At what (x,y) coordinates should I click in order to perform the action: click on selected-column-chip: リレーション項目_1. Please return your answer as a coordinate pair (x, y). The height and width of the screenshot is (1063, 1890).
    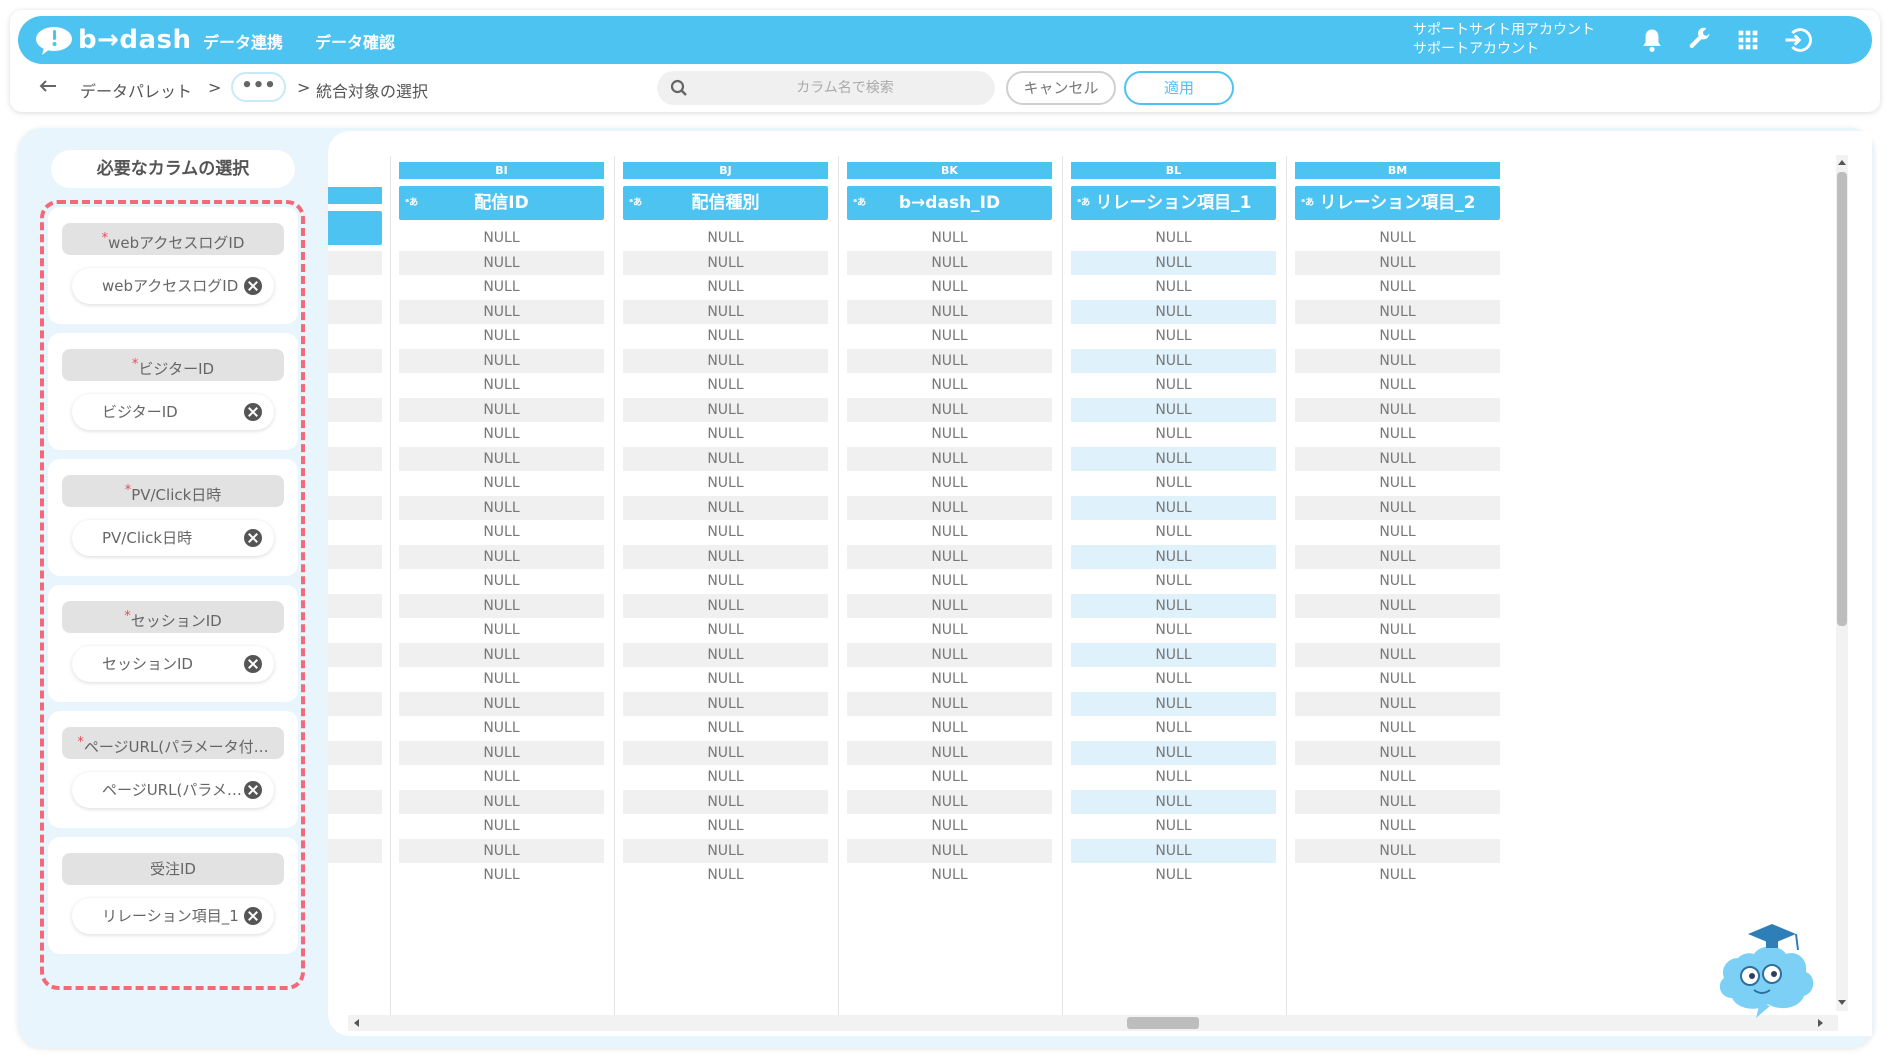
    Looking at the image, I should click on (173, 916).